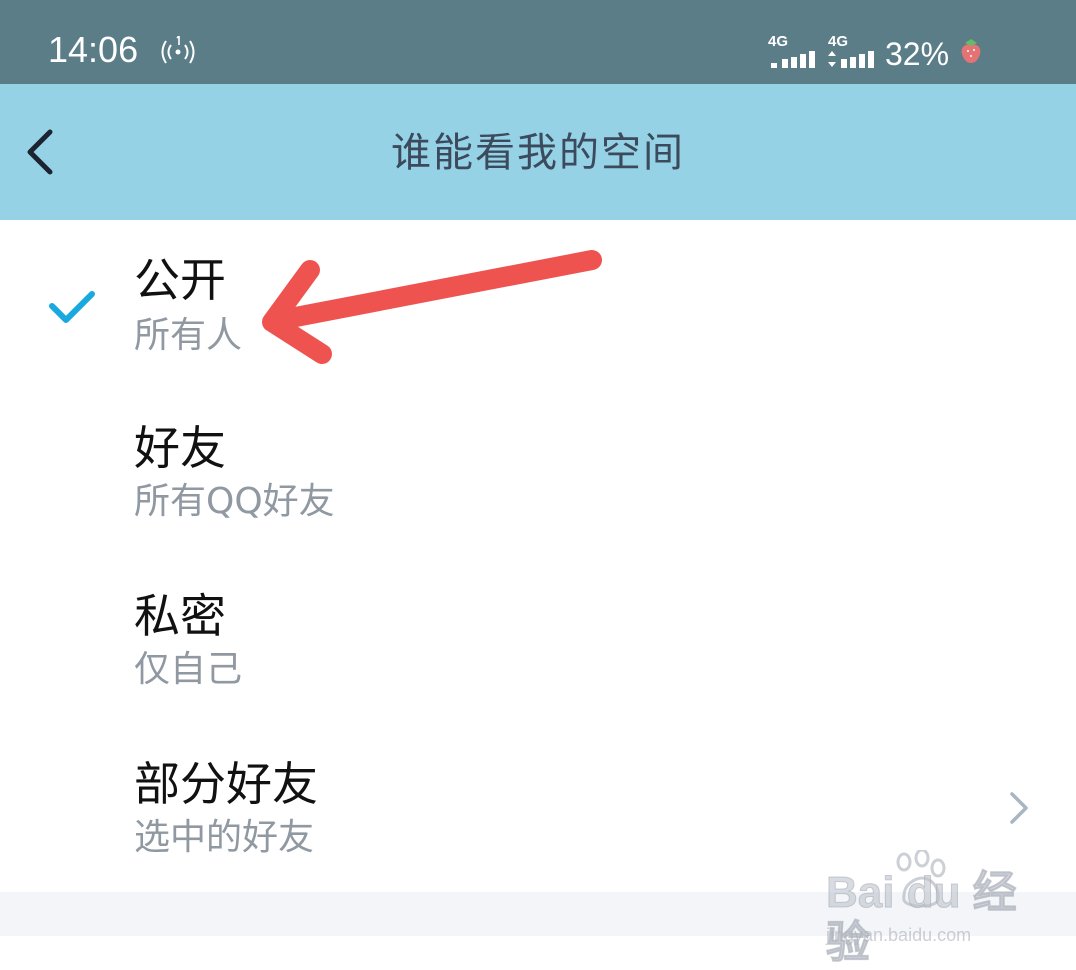 This screenshot has height=970, width=1076. I want to click on nav-bar: 谁能看我的空间, so click(538, 152).